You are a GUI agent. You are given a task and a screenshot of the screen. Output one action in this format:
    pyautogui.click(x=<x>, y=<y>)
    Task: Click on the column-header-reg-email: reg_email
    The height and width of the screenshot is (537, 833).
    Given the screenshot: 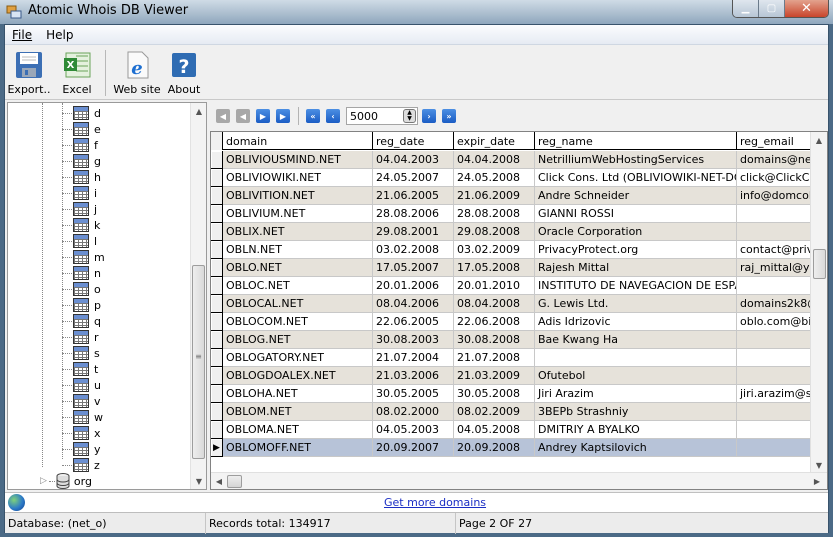 What is the action you would take?
    pyautogui.click(x=776, y=141)
    